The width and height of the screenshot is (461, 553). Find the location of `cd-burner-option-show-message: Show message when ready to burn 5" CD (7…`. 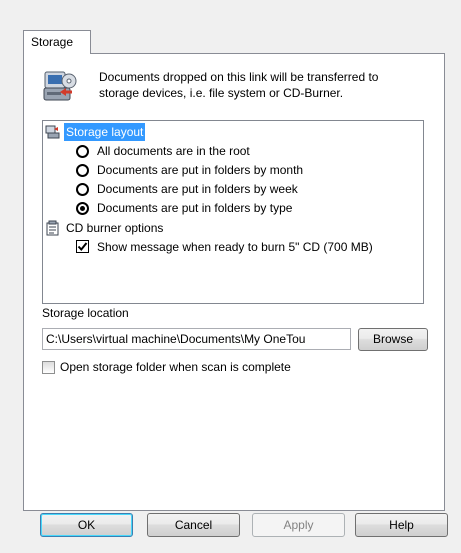

cd-burner-option-show-message: Show message when ready to burn 5" CD (7… is located at coordinates (233, 247).